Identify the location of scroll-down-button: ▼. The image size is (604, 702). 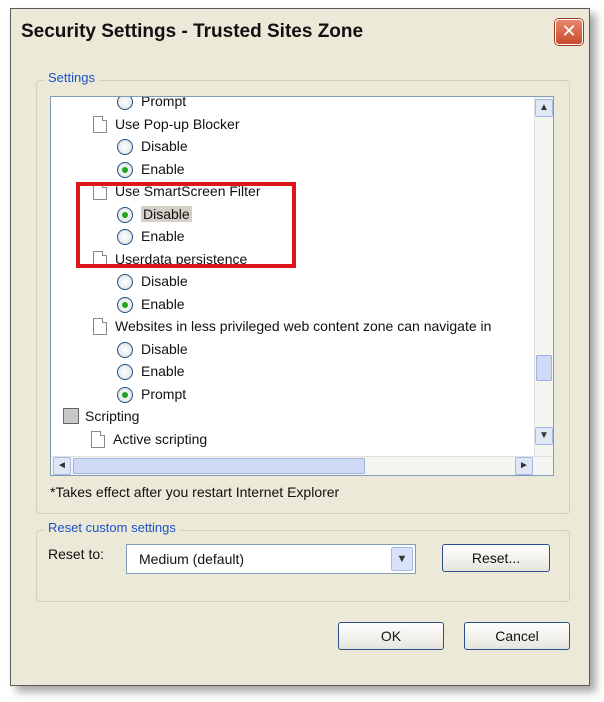
(544, 436).